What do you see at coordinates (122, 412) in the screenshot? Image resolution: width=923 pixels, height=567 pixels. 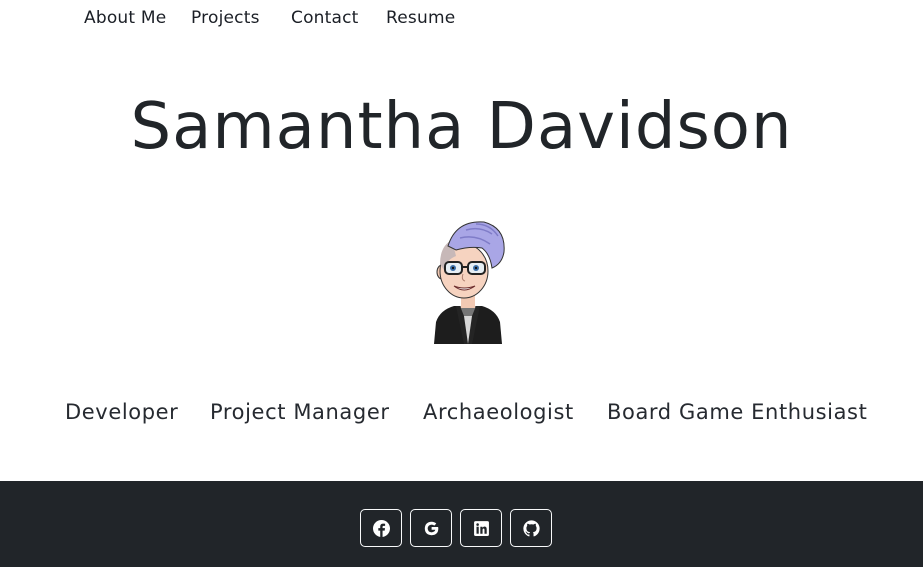 I see `role-developer: Developer` at bounding box center [122, 412].